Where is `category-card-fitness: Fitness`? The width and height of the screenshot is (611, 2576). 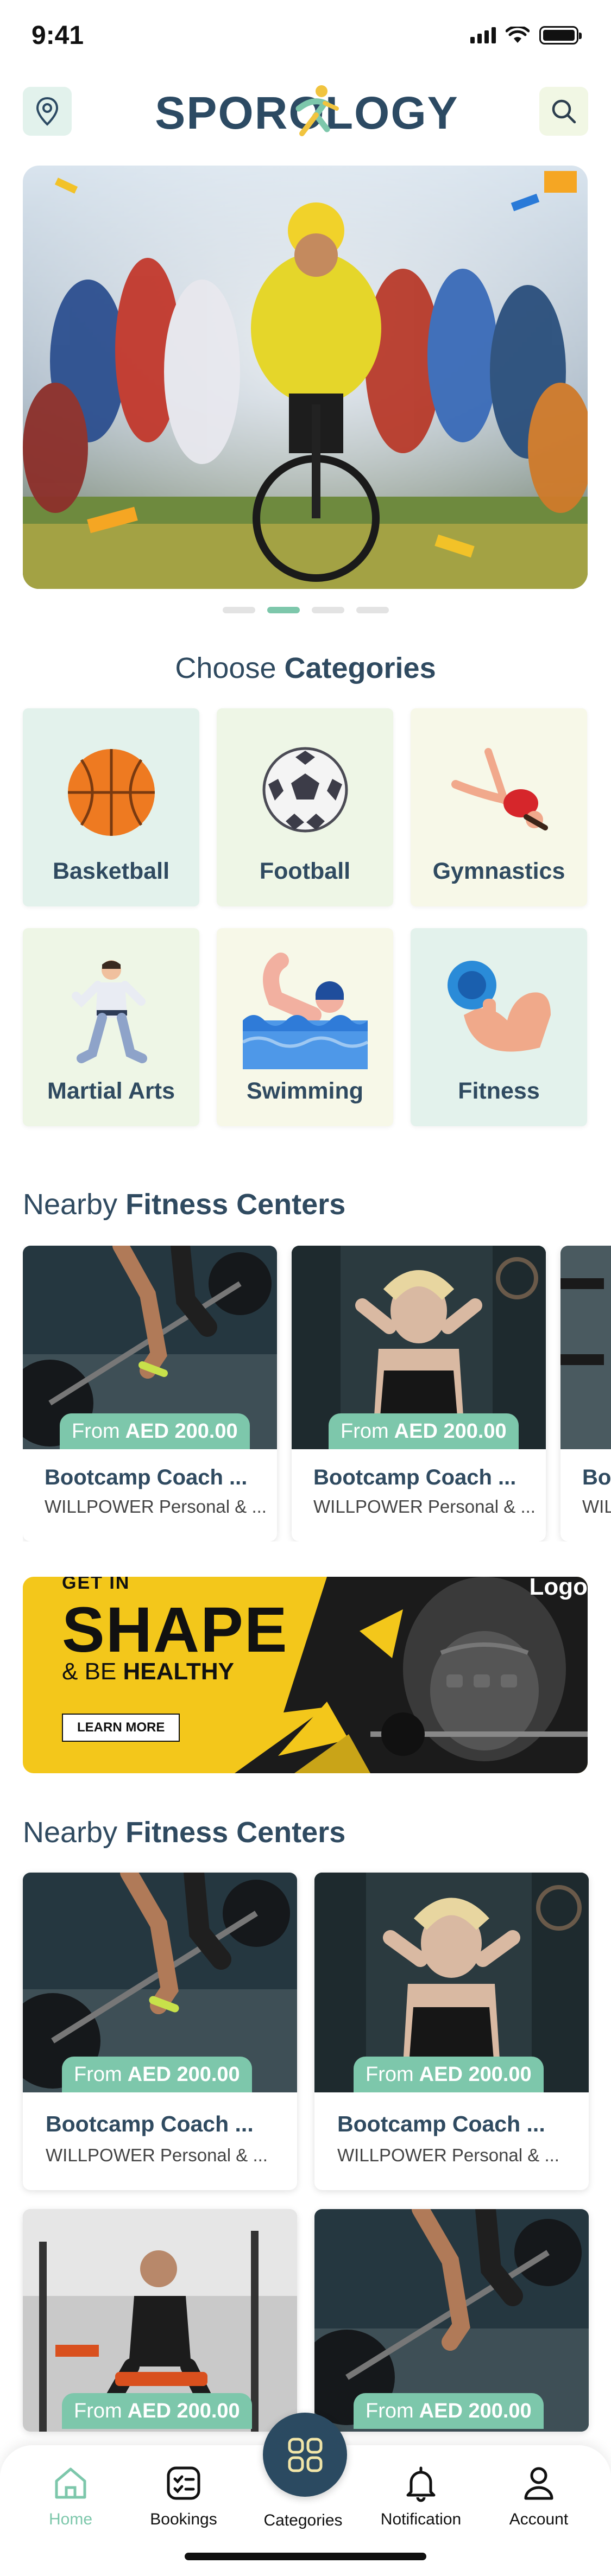 category-card-fitness: Fitness is located at coordinates (499, 1027).